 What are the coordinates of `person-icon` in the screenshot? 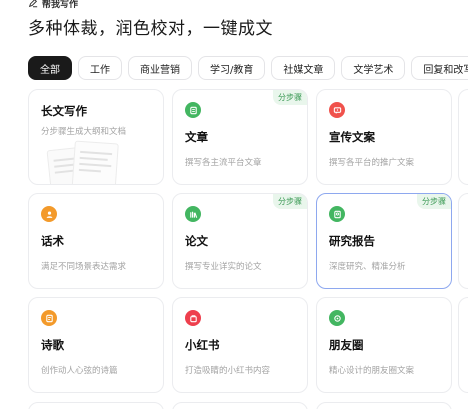 It's located at (49, 214).